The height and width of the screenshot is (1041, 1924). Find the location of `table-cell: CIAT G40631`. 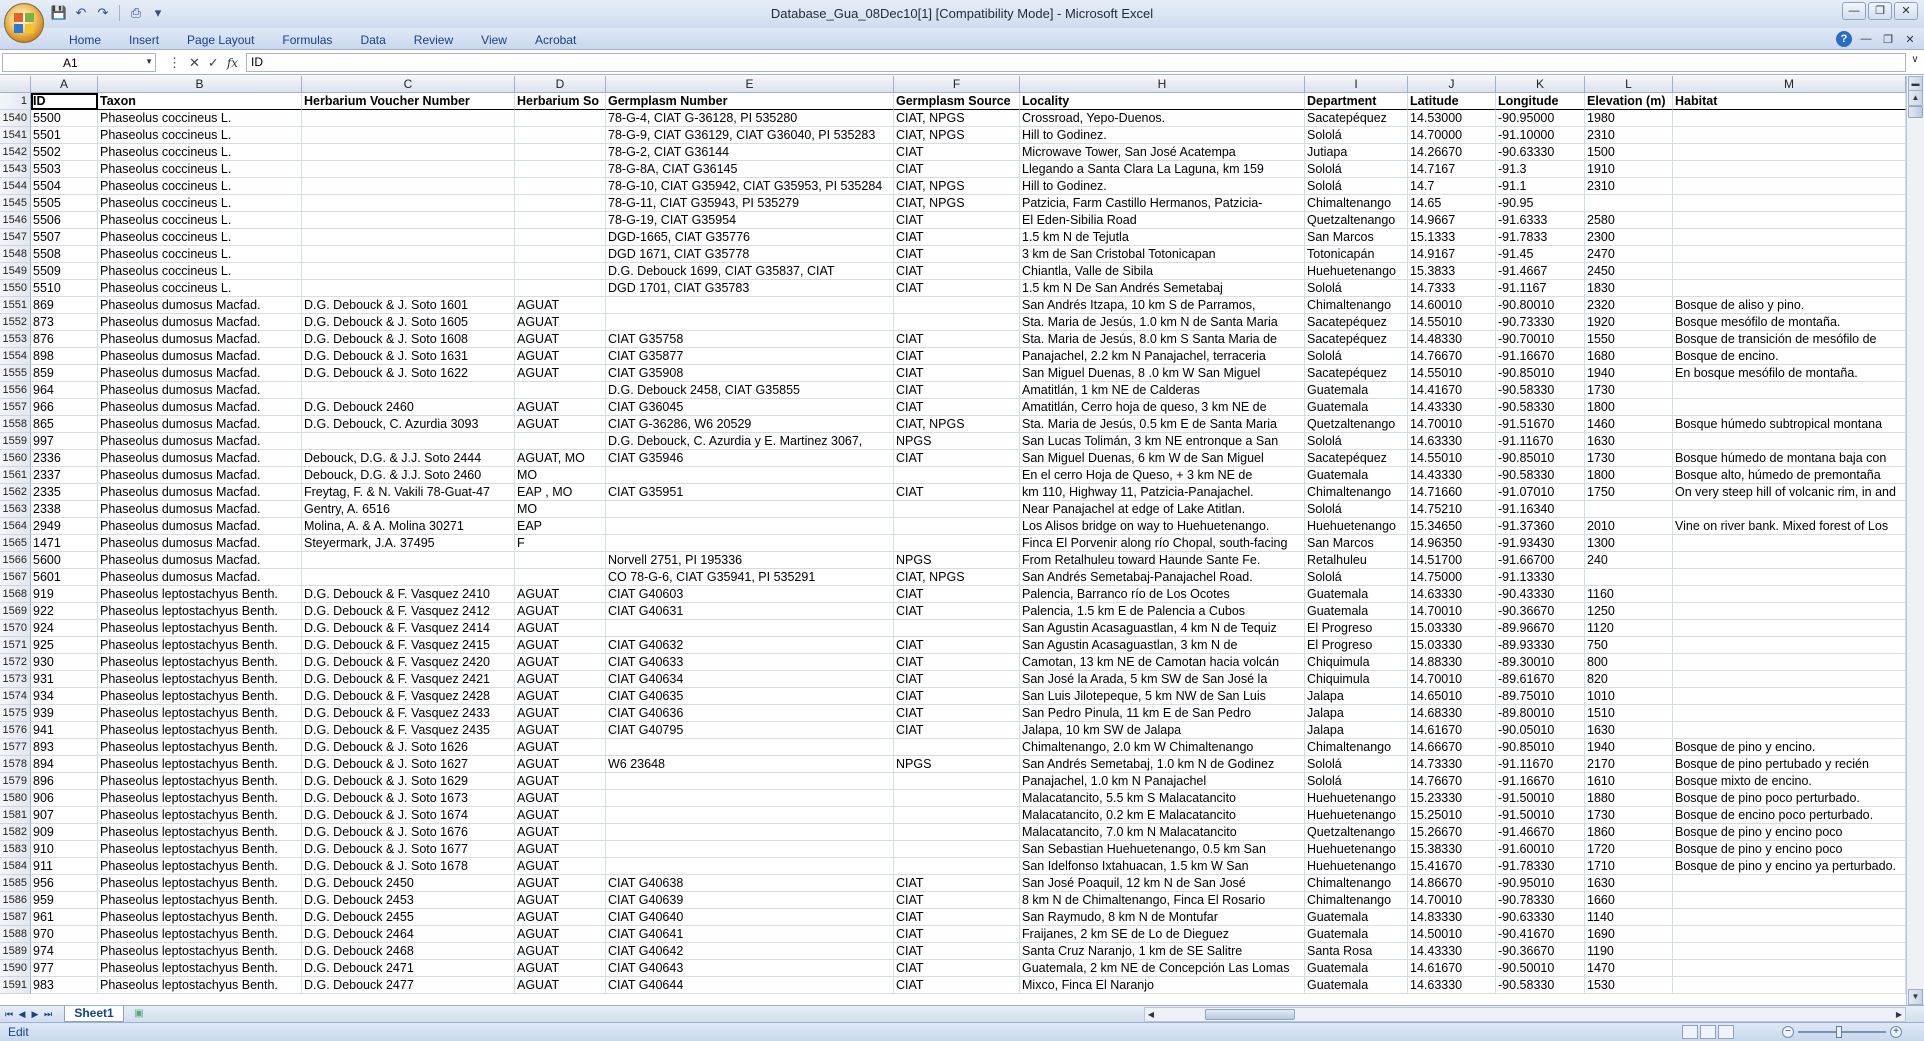

table-cell: CIAT G40631 is located at coordinates (750, 611).